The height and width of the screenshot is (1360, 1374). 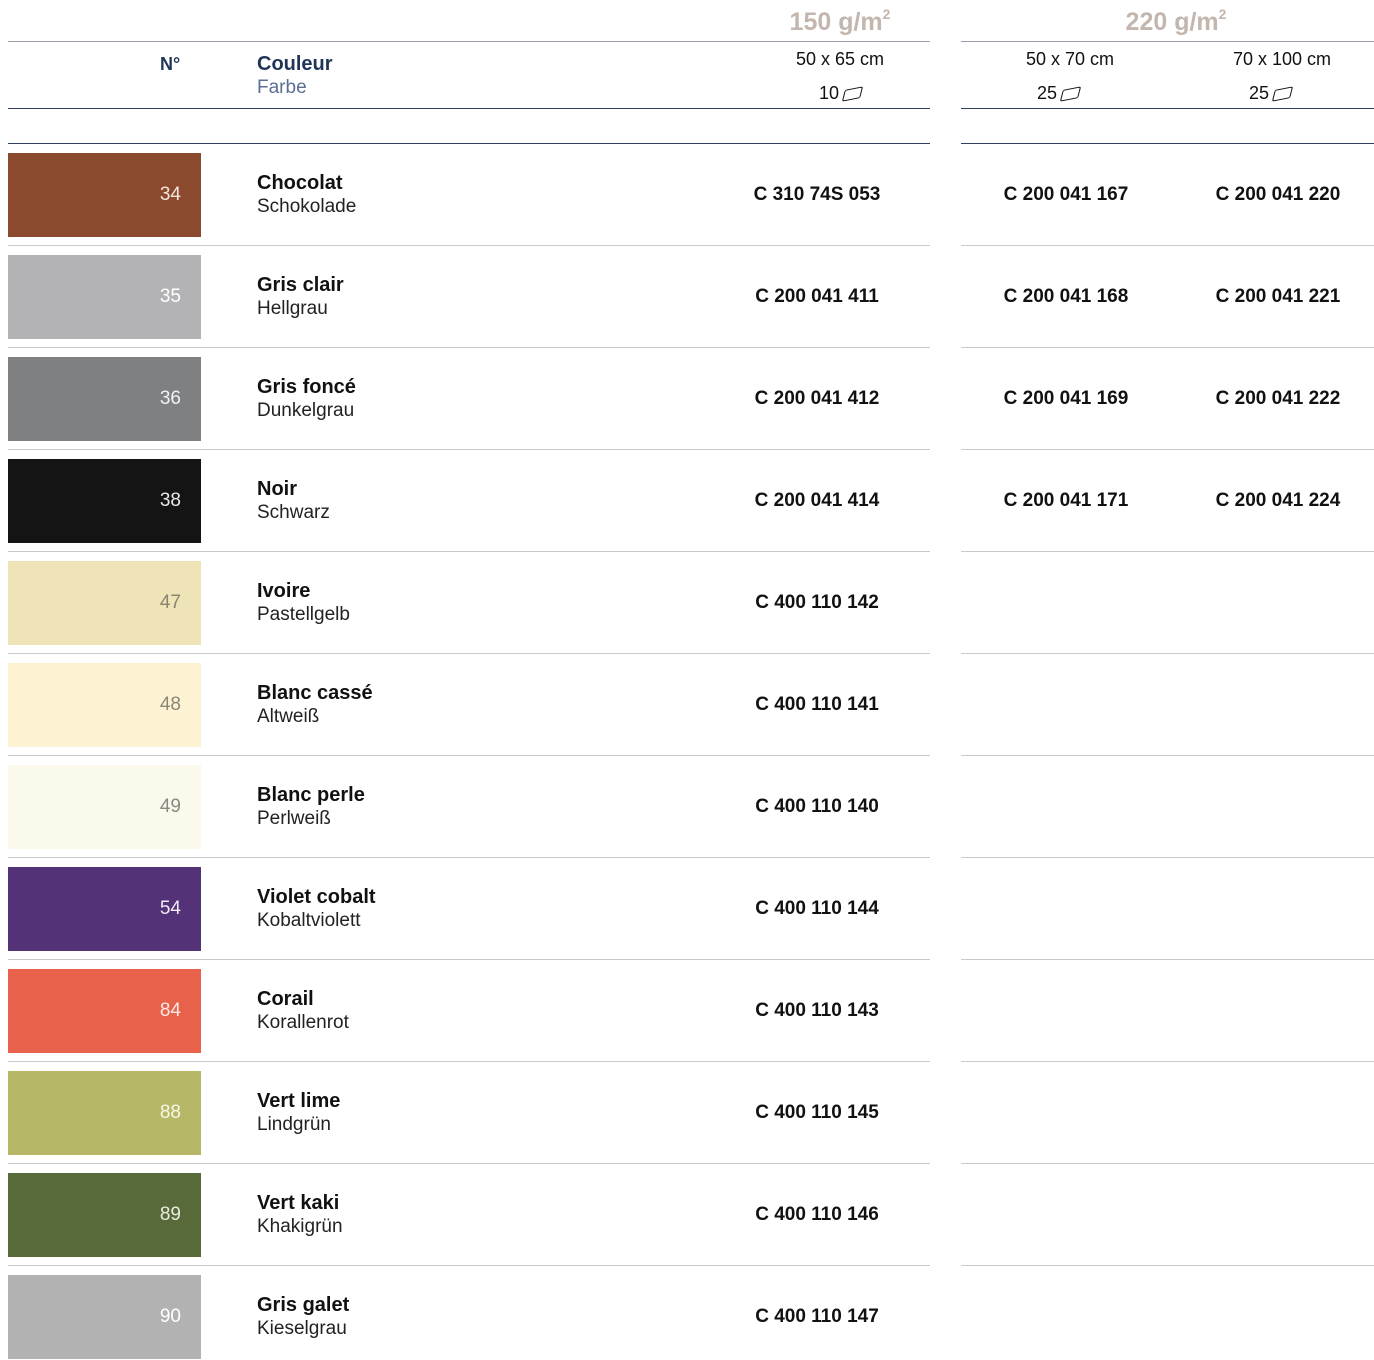 I want to click on format-size-50x65: 50 x 65 cm, so click(x=840, y=59).